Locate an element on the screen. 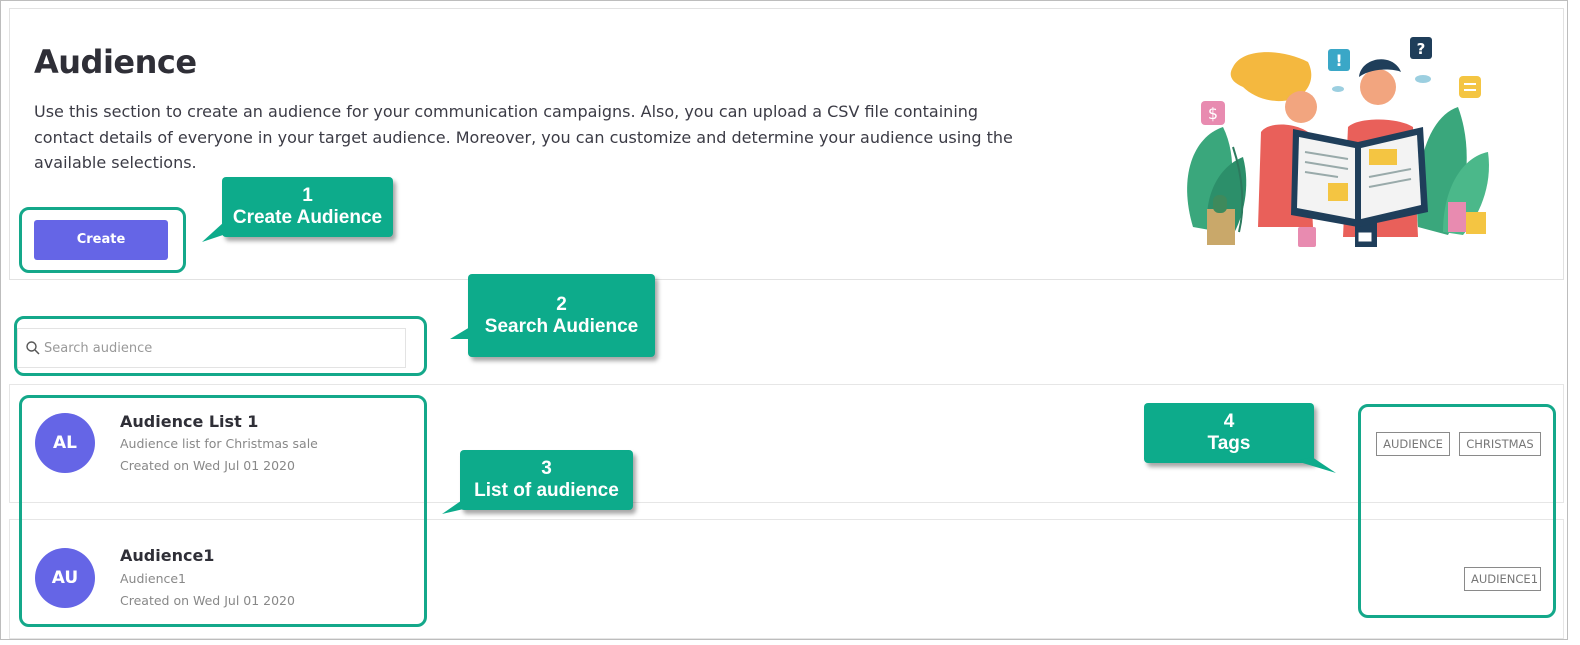 Image resolution: width=1580 pixels, height=645 pixels. callout-search-audience: 2 Search Audience is located at coordinates (561, 315).